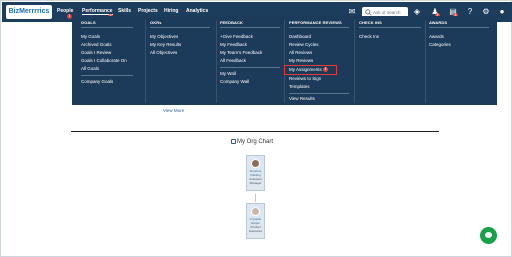 The width and height of the screenshot is (512, 257). Describe the element at coordinates (165, 44) in the screenshot. I see `menu-item-my-key-results: My Key Results` at that location.